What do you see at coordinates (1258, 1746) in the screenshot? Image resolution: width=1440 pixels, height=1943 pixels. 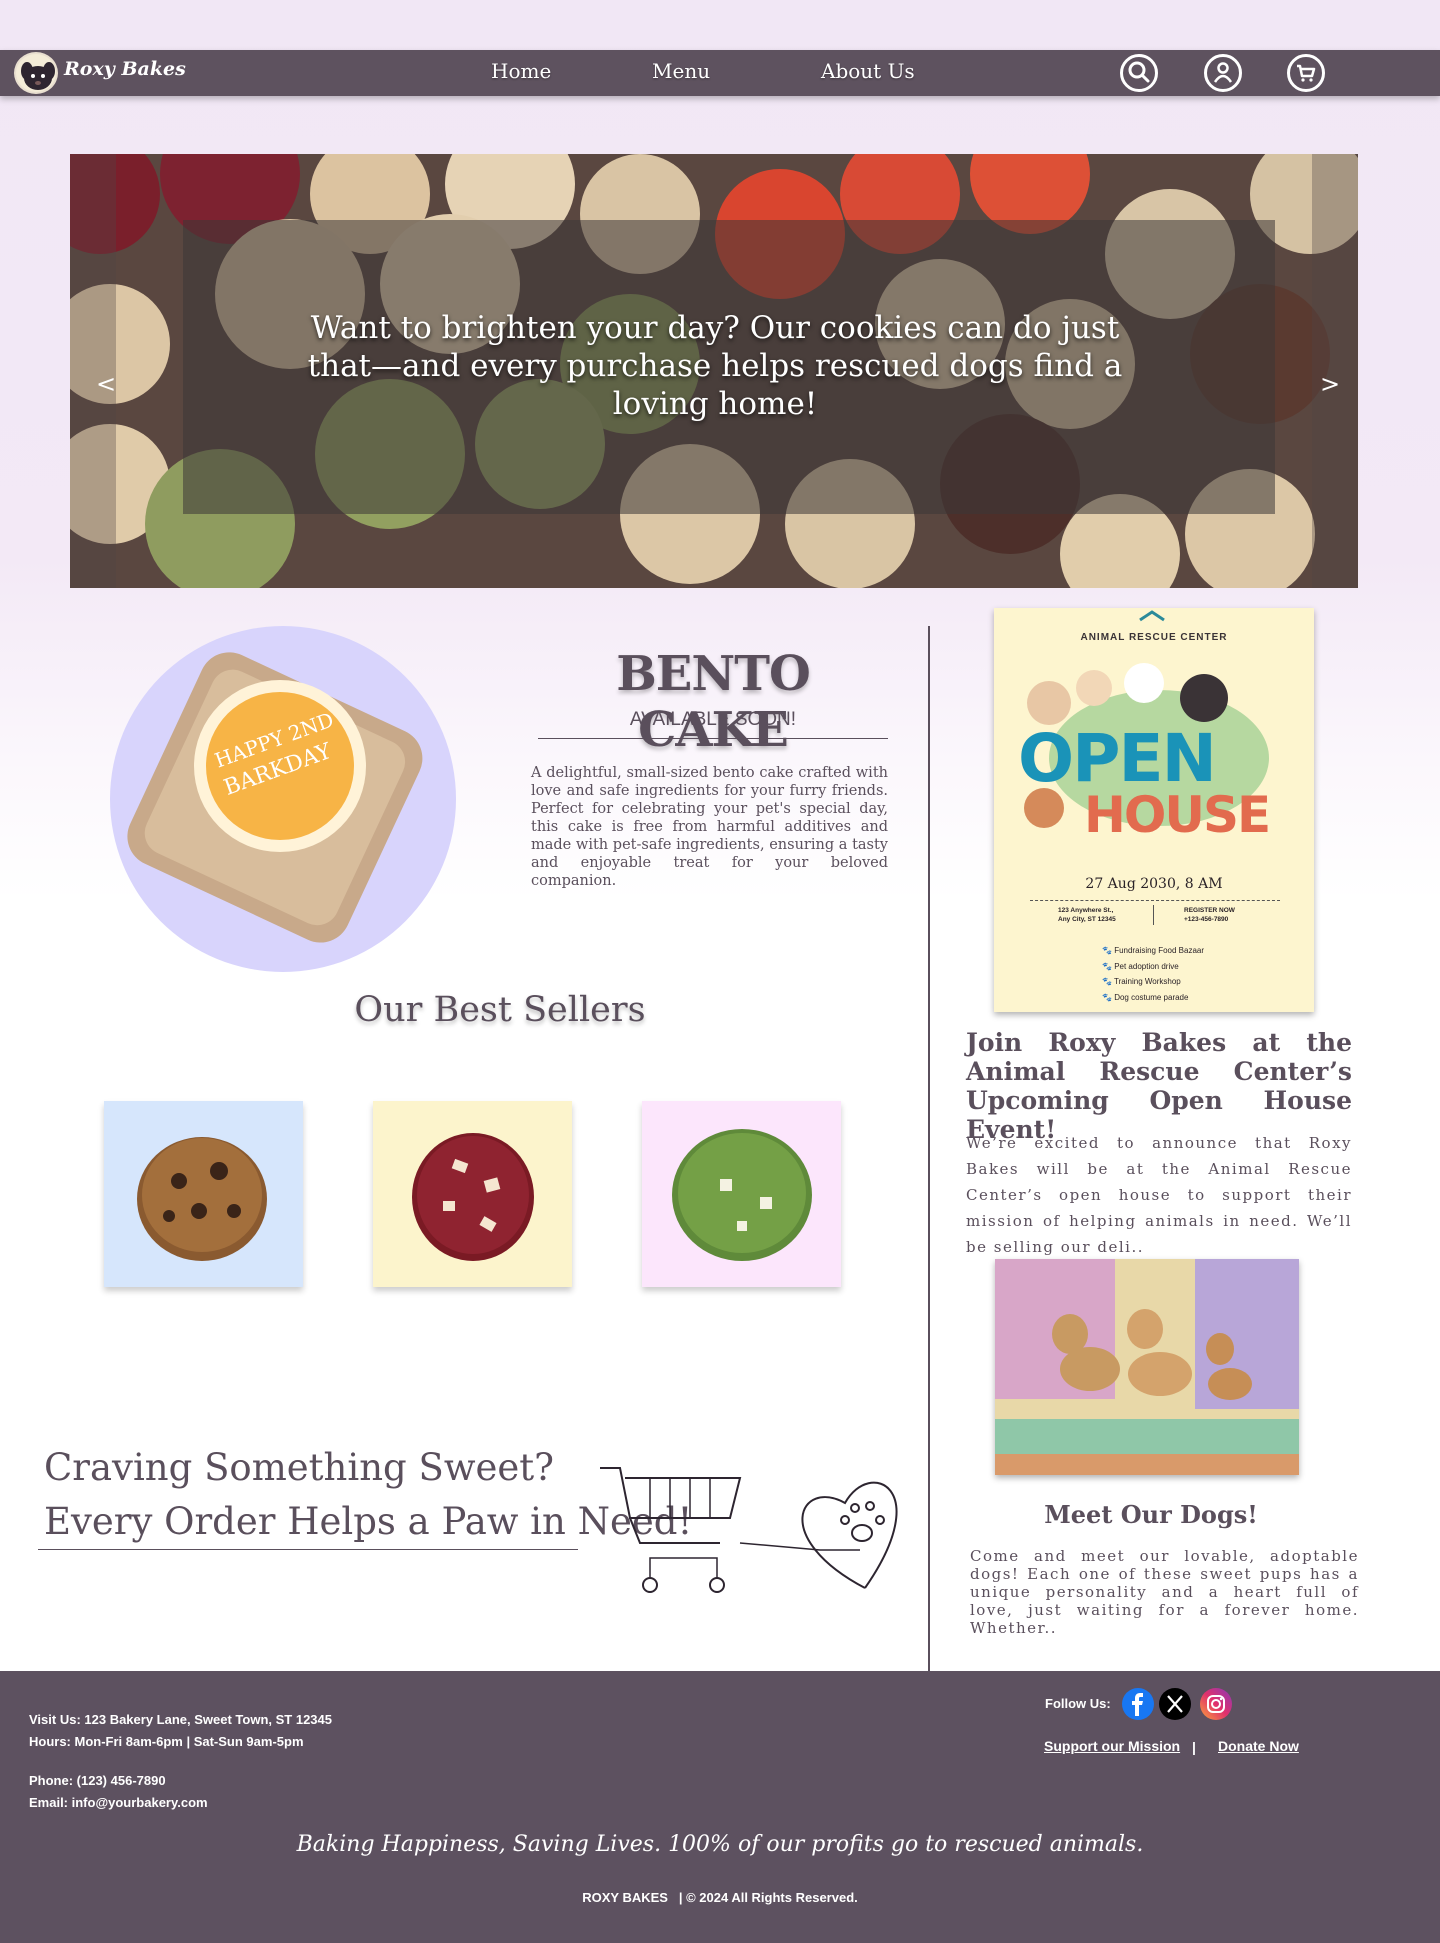 I see `donate-now-link: Donate Now` at bounding box center [1258, 1746].